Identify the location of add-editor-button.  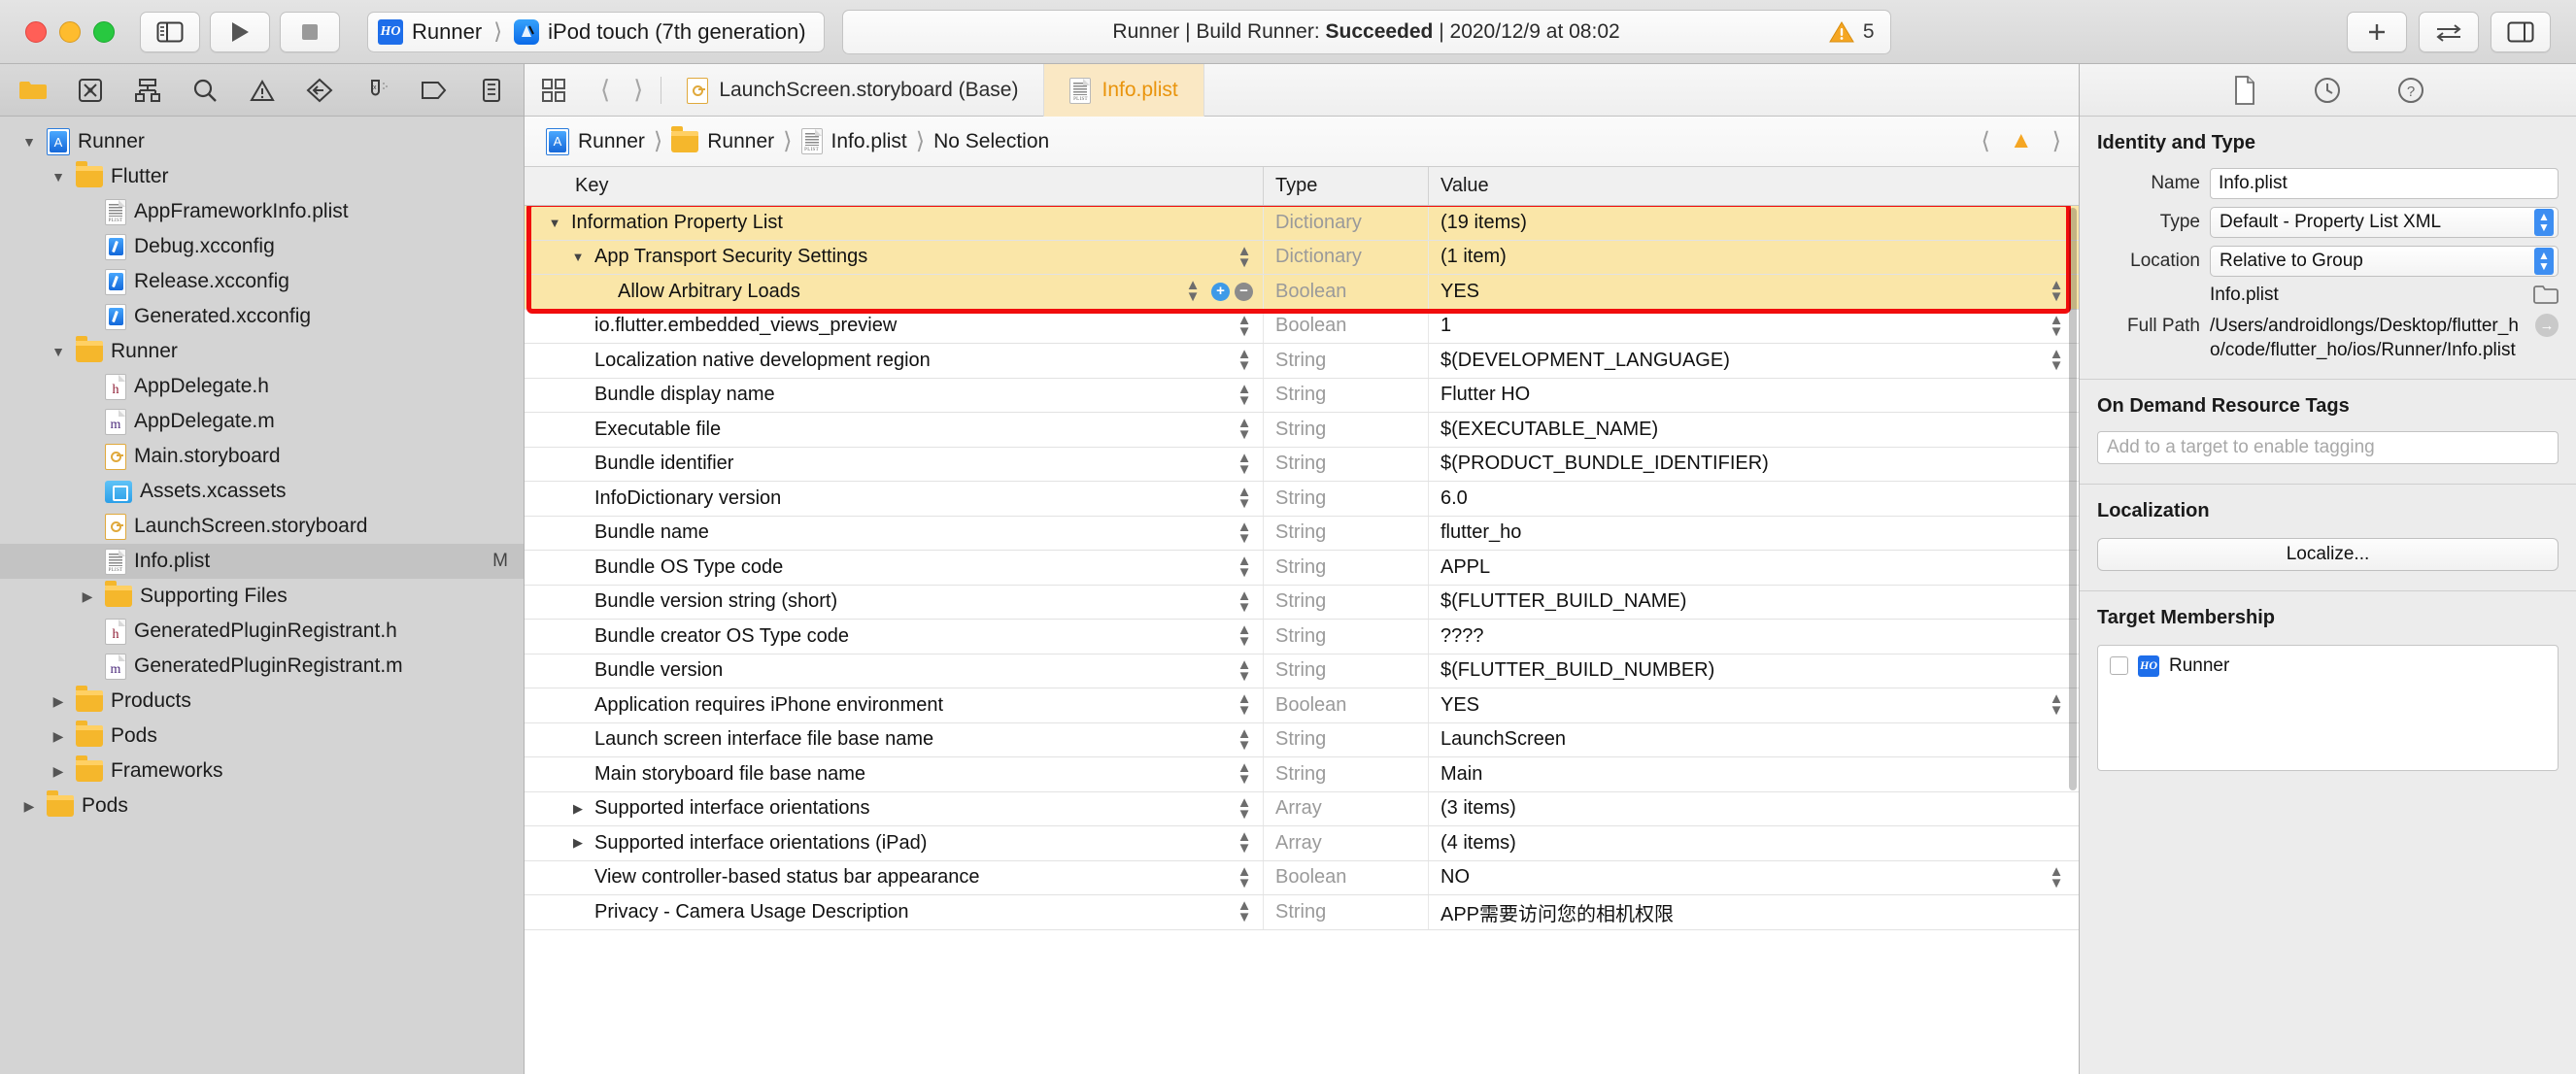
(2377, 31).